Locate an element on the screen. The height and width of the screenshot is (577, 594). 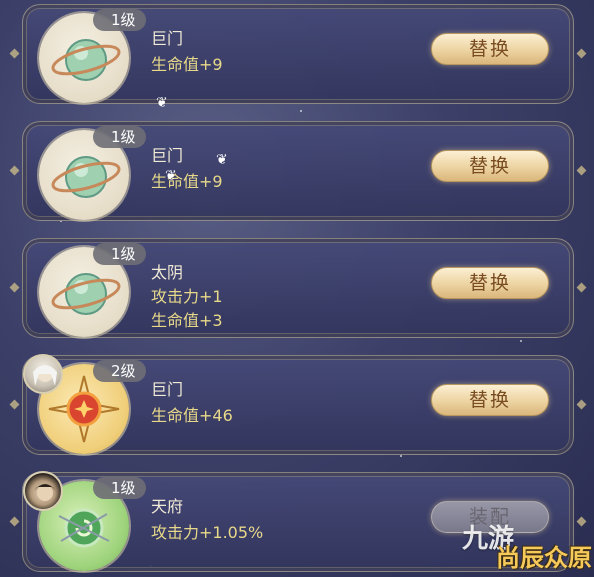
dark-hair-character-avatar is located at coordinates (43, 491).